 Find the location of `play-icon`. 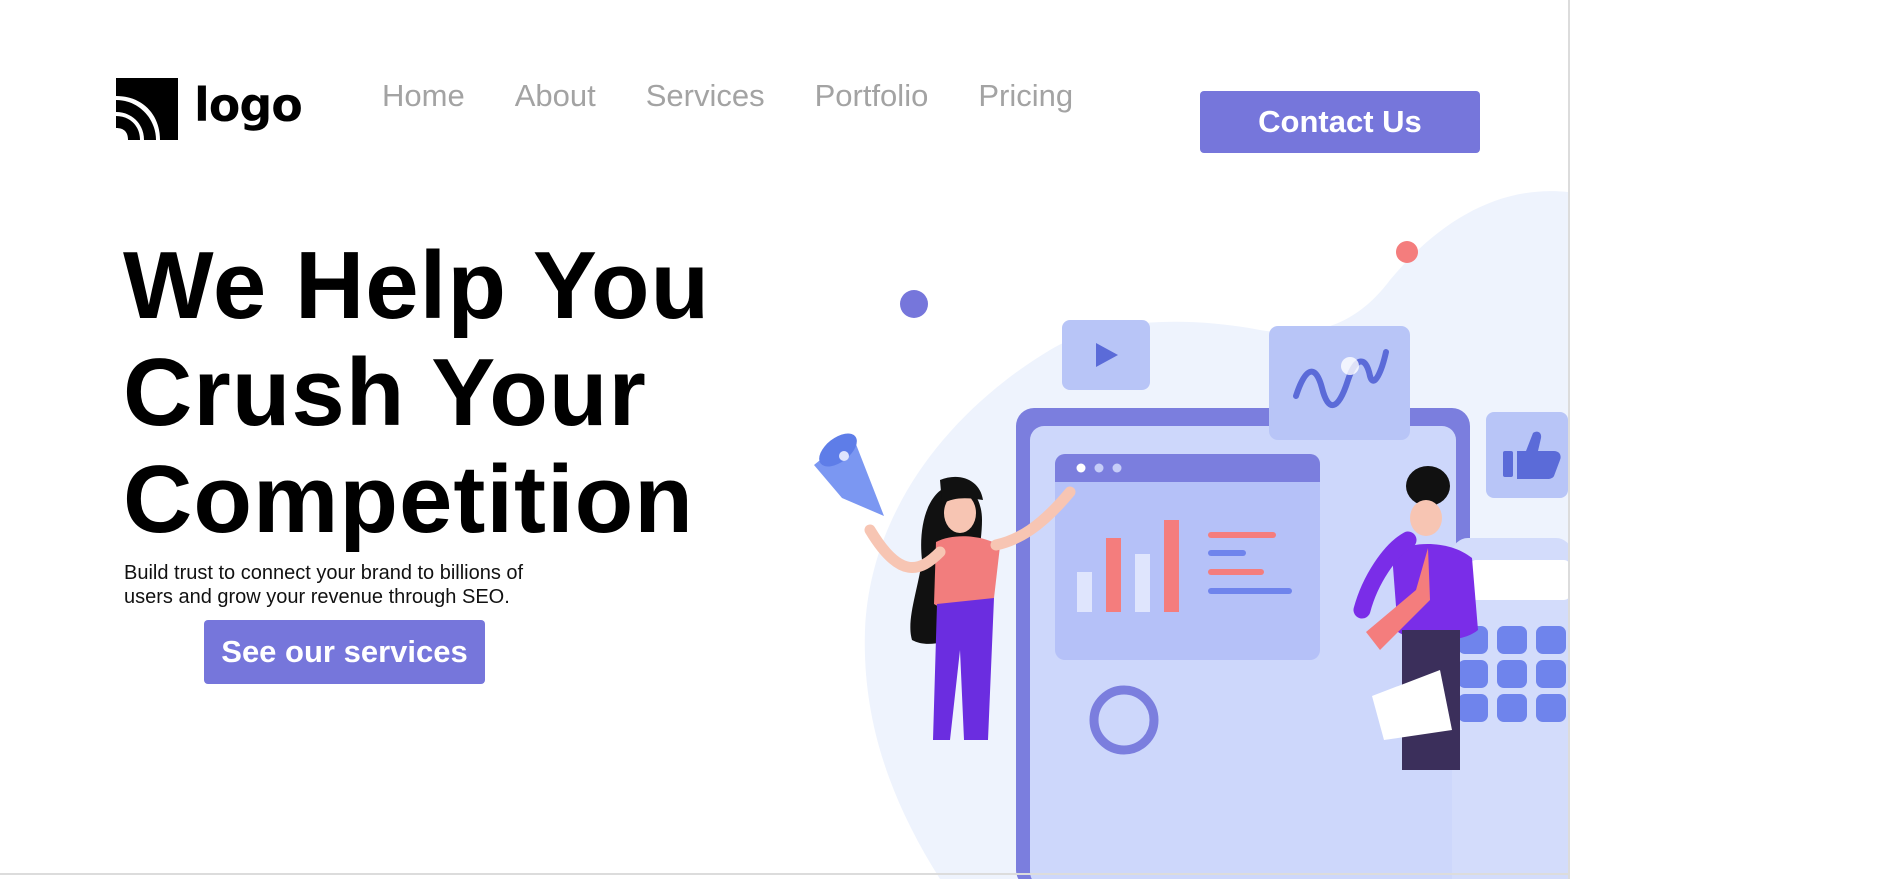

play-icon is located at coordinates (1106, 355).